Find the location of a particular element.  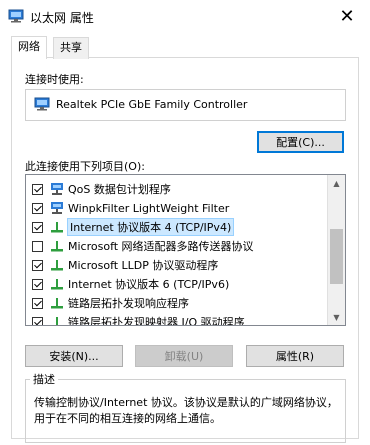

properties-button-label: 属性(R) is located at coordinates (295, 356).